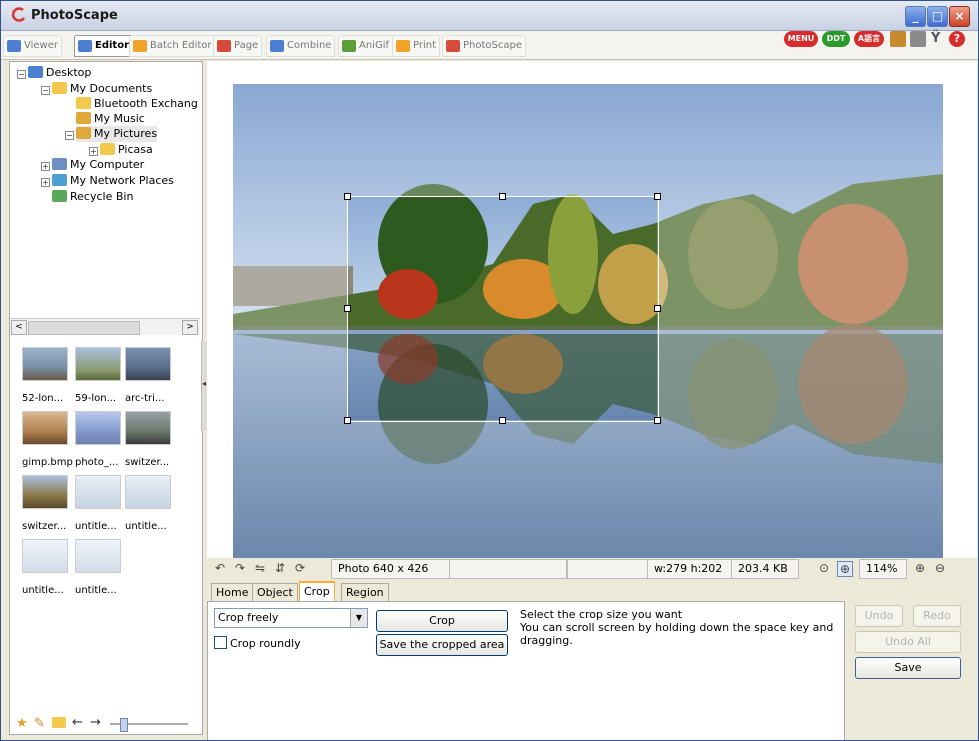 The image size is (979, 741). I want to click on save-button: Save, so click(908, 668).